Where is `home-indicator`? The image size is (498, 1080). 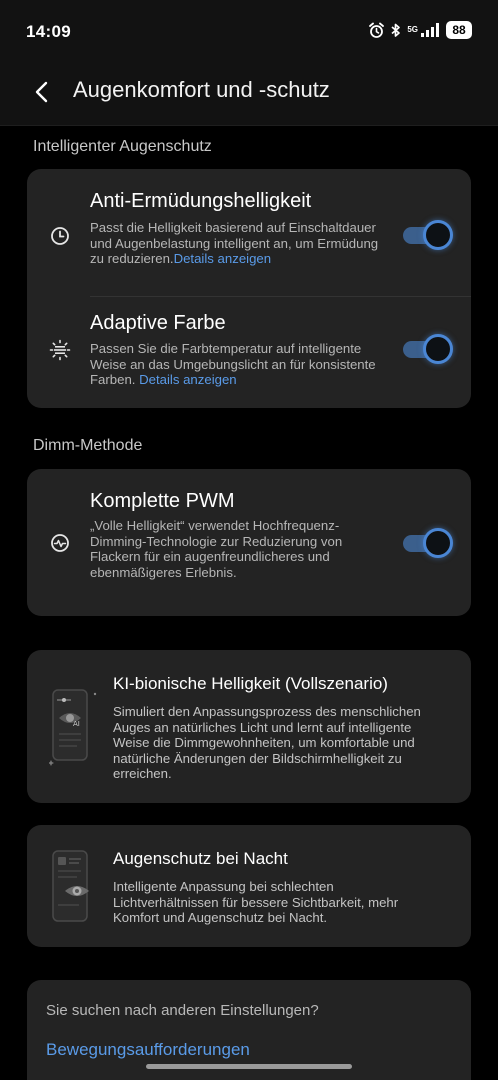
home-indicator is located at coordinates (249, 1066).